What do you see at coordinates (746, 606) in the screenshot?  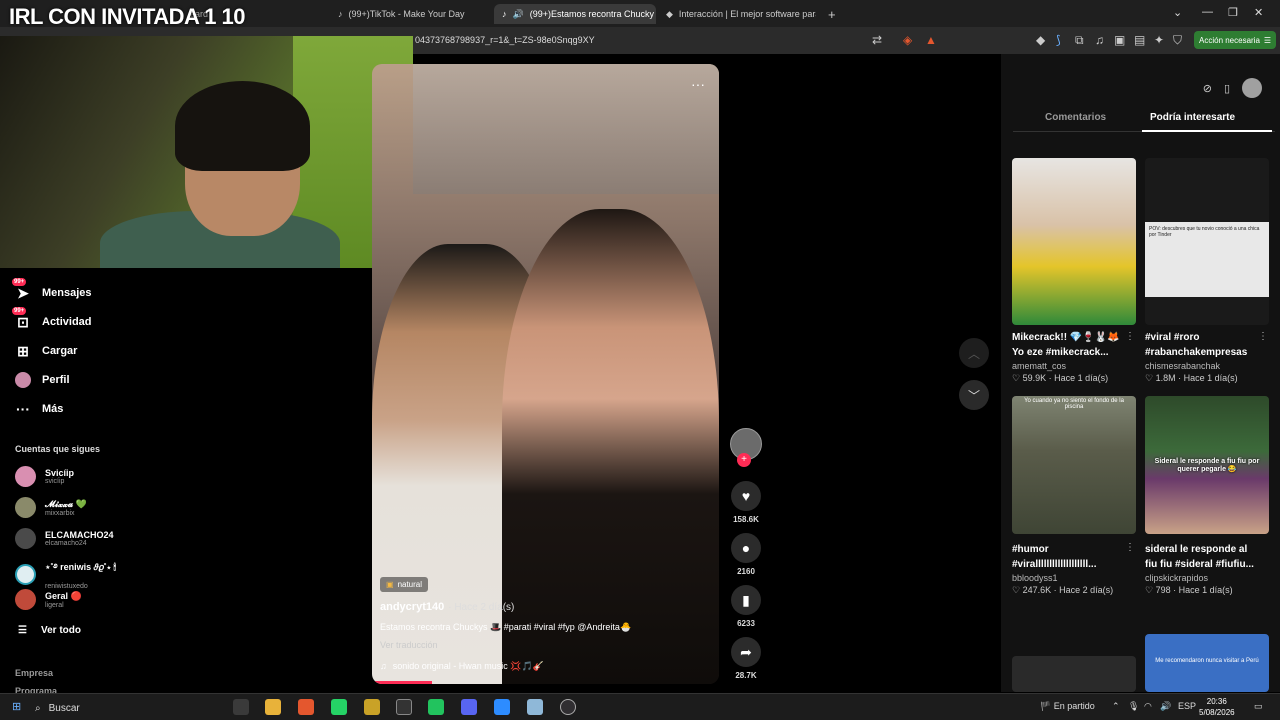 I see `save-button: ▮ 6233` at bounding box center [746, 606].